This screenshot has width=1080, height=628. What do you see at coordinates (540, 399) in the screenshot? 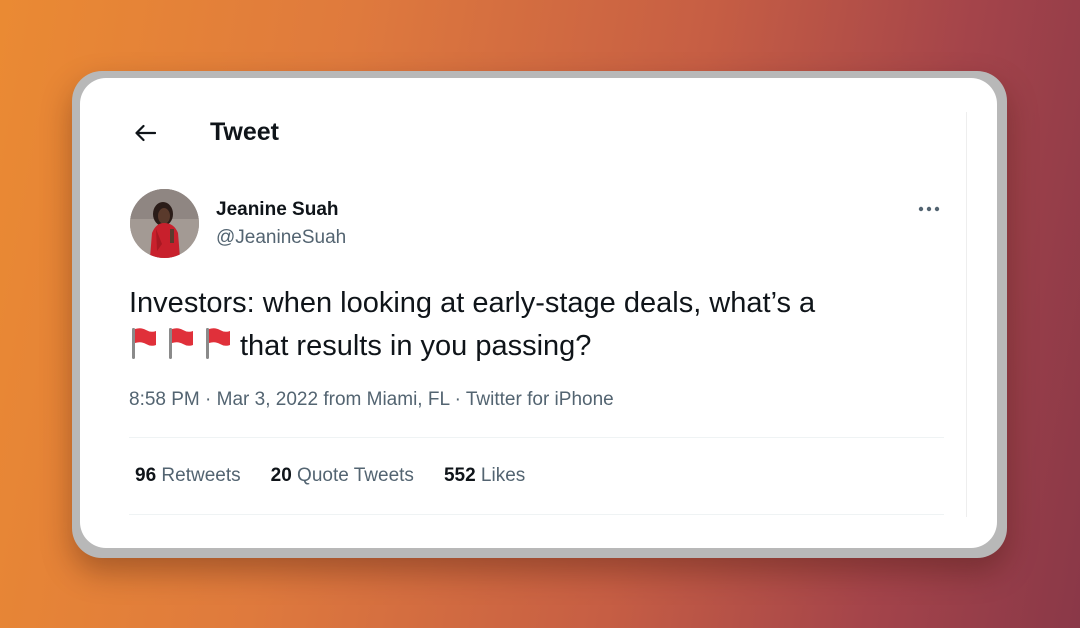
I see `tweet-source: Twitter for iPhone` at bounding box center [540, 399].